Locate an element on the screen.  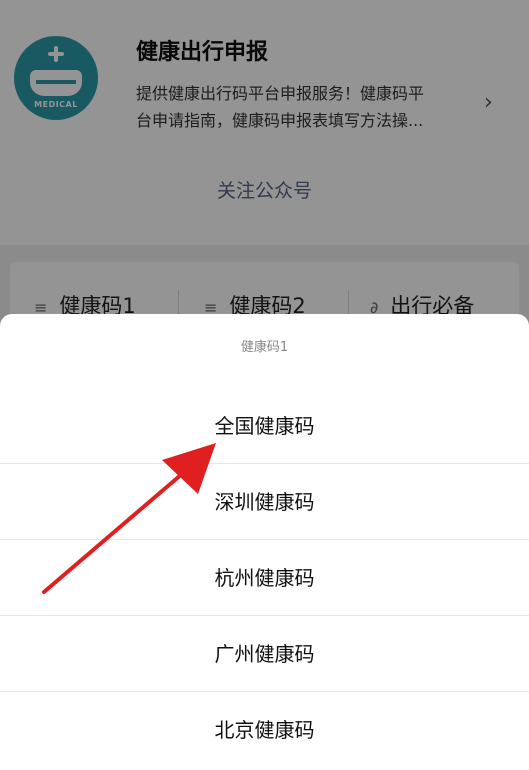
option-beijing-health-code: 北京健康码 is located at coordinates (264, 730).